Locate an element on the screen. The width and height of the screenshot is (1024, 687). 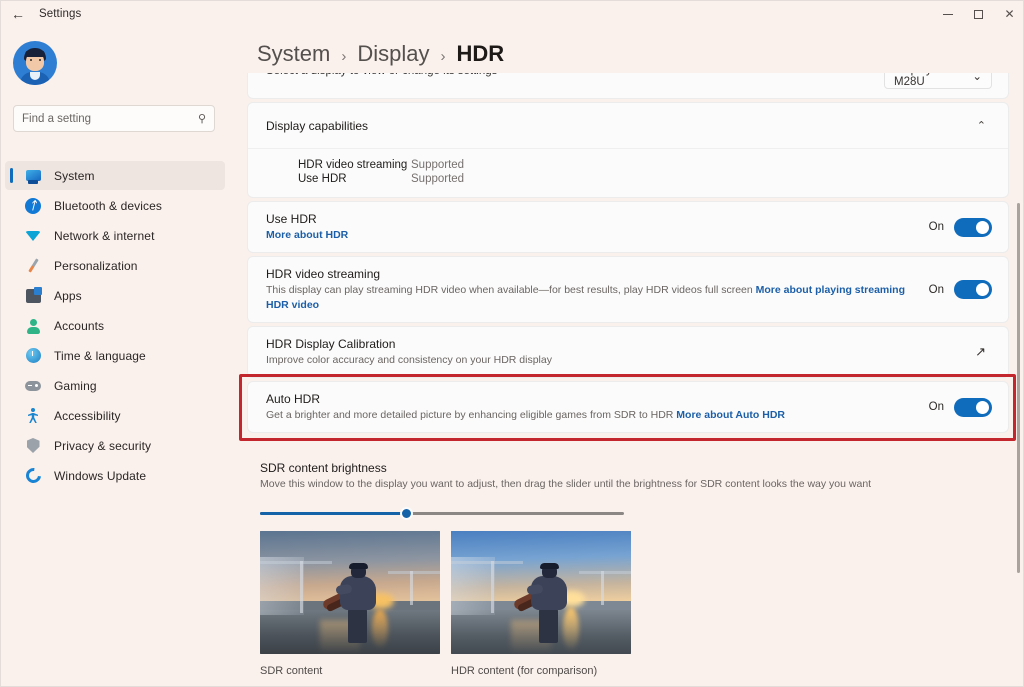
back-arrow-icon: ← is located at coordinates (18, 14).